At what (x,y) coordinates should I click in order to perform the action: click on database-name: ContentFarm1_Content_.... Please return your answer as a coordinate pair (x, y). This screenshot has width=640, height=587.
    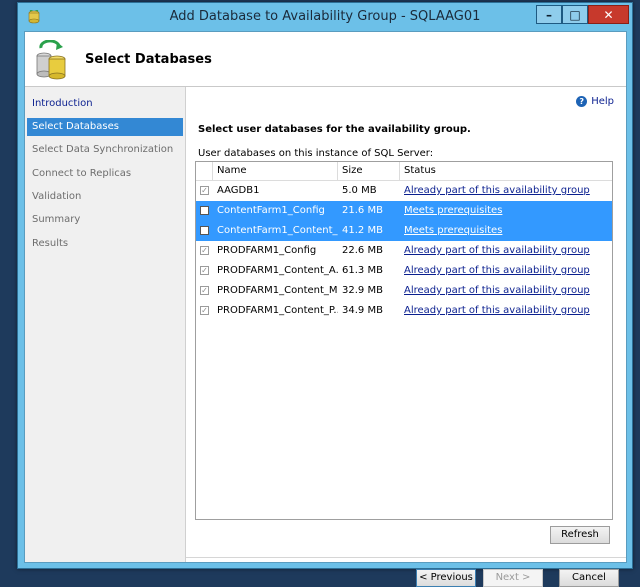
    Looking at the image, I should click on (277, 230).